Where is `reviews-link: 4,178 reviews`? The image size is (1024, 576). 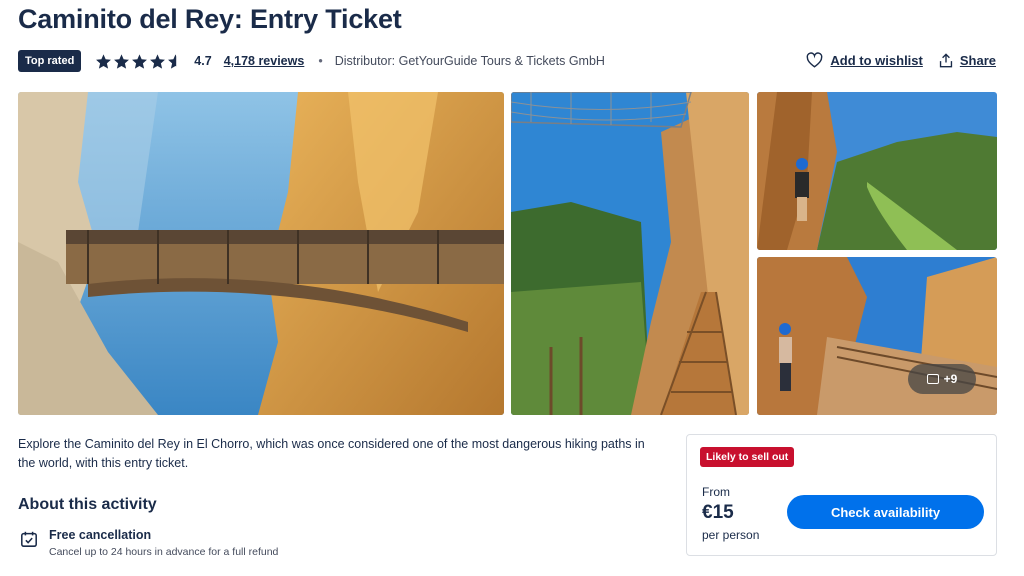 reviews-link: 4,178 reviews is located at coordinates (264, 61).